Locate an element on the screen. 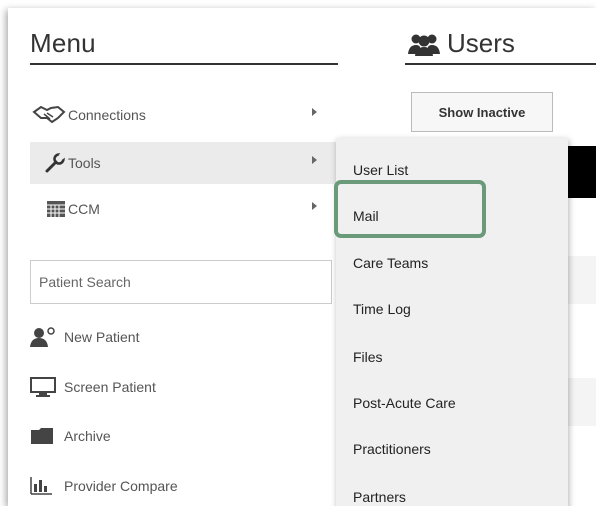 This screenshot has width=596, height=506. quick-link-label: Provider Compare is located at coordinates (121, 486).